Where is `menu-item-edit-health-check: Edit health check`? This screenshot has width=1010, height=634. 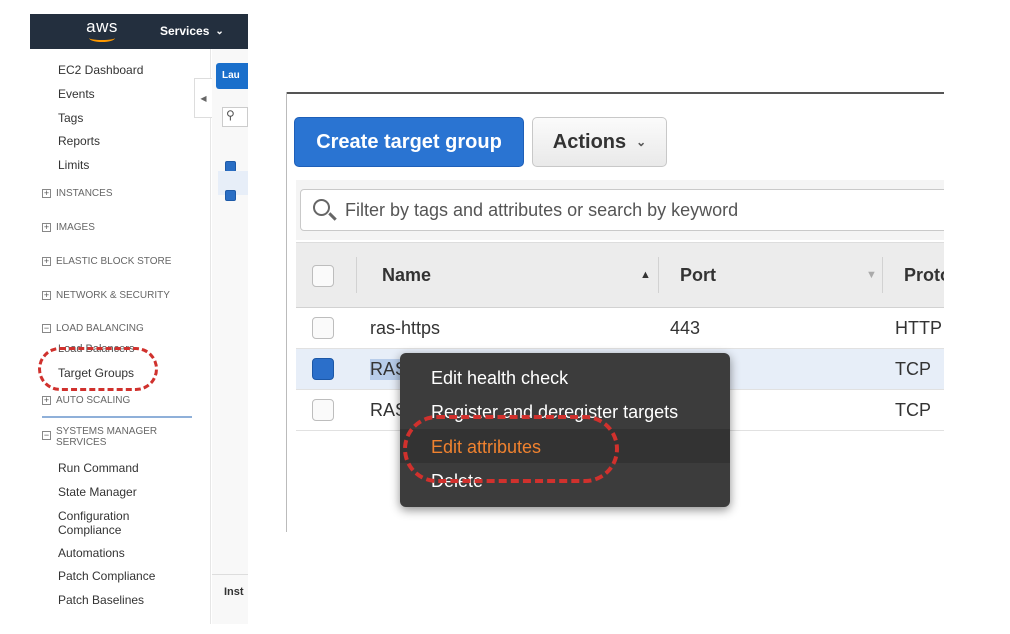
menu-item-edit-health-check: Edit health check is located at coordinates (499, 378).